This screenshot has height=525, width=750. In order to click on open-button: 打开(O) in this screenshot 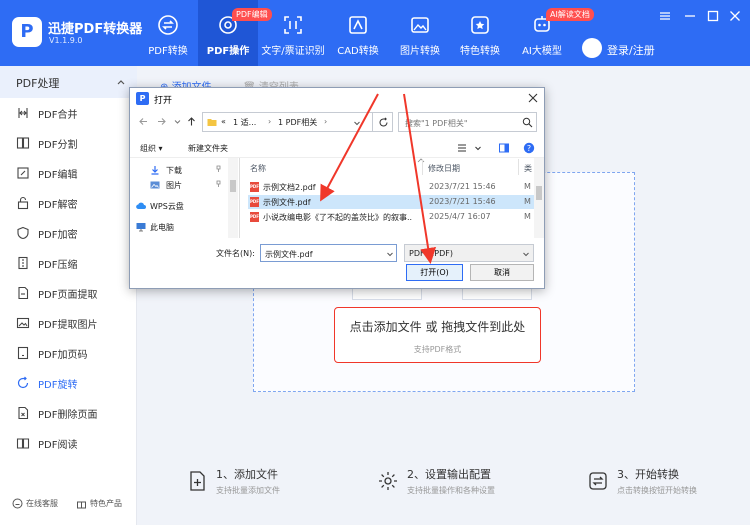, I will do `click(434, 272)`.